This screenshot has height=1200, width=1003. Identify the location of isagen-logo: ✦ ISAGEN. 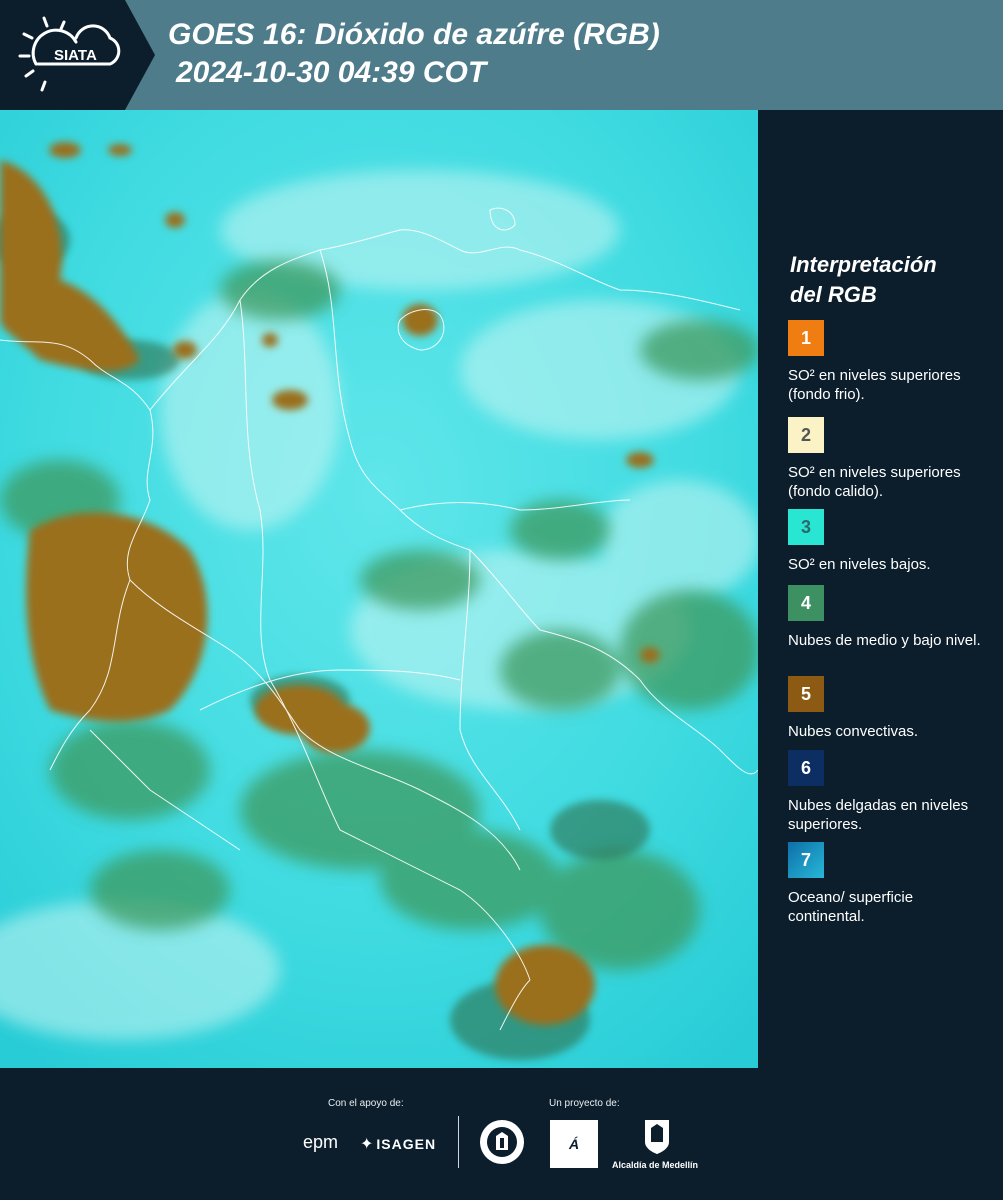
(398, 1144).